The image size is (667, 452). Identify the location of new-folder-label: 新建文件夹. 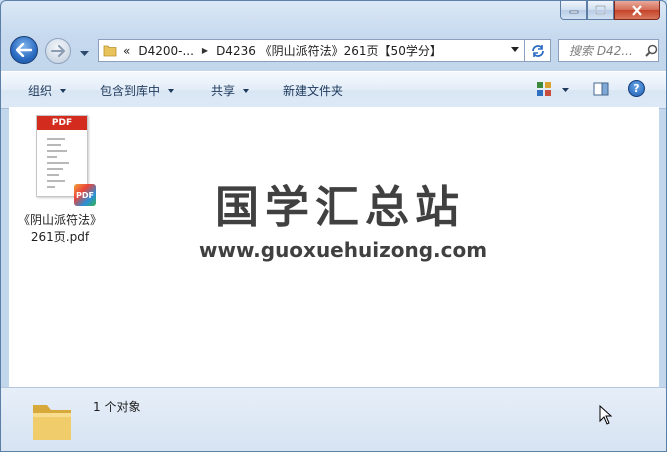
(313, 91).